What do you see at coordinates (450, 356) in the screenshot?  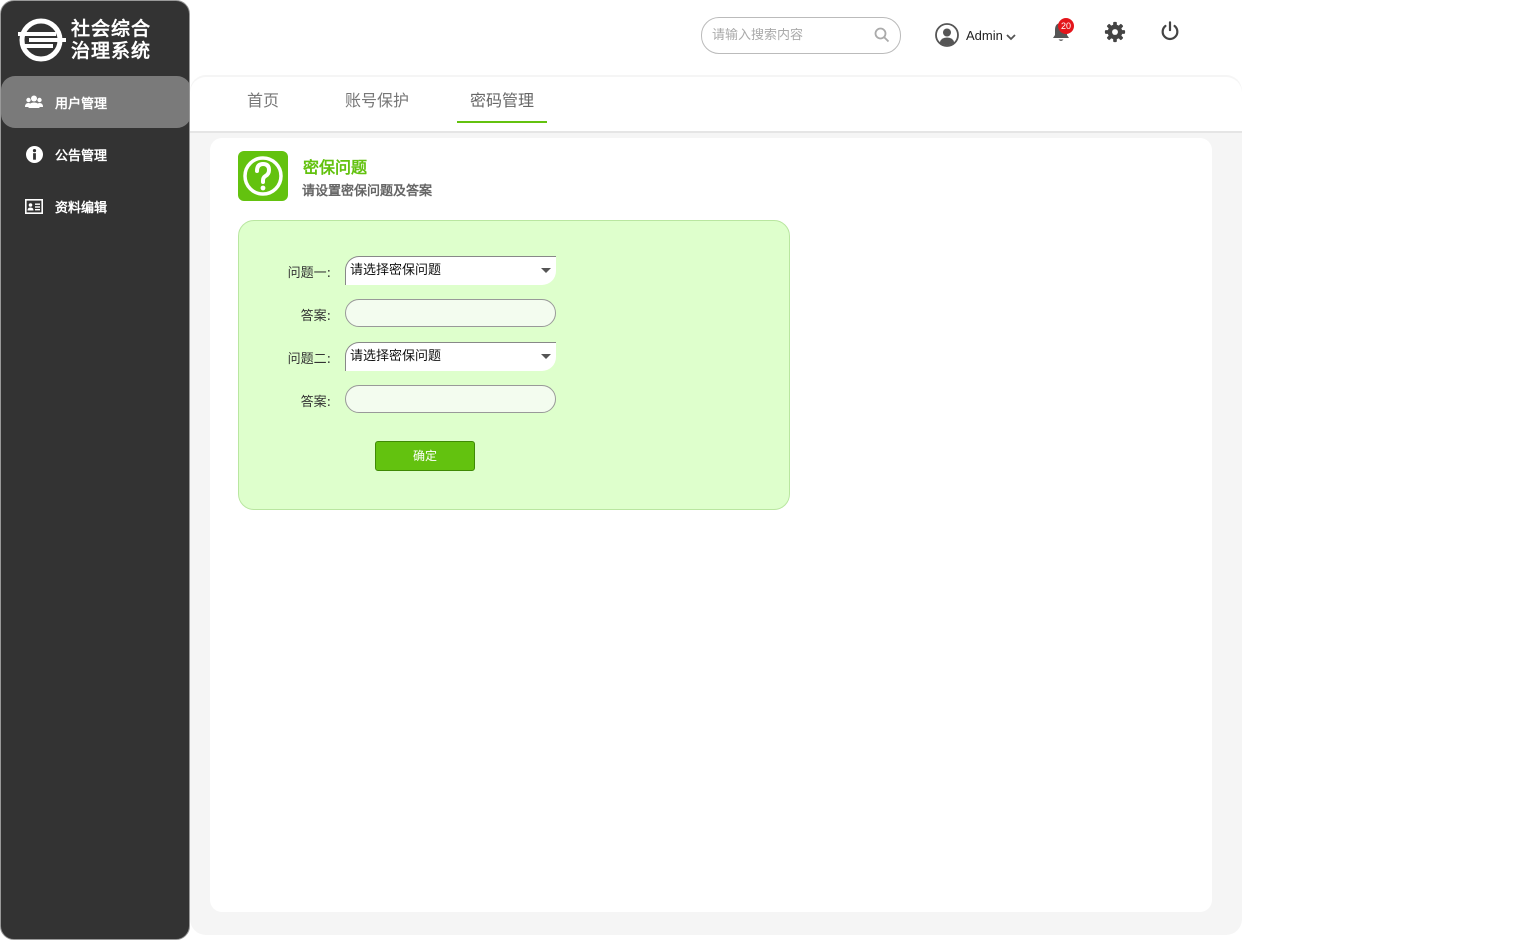 I see `question-2-select: 请选择密保问题` at bounding box center [450, 356].